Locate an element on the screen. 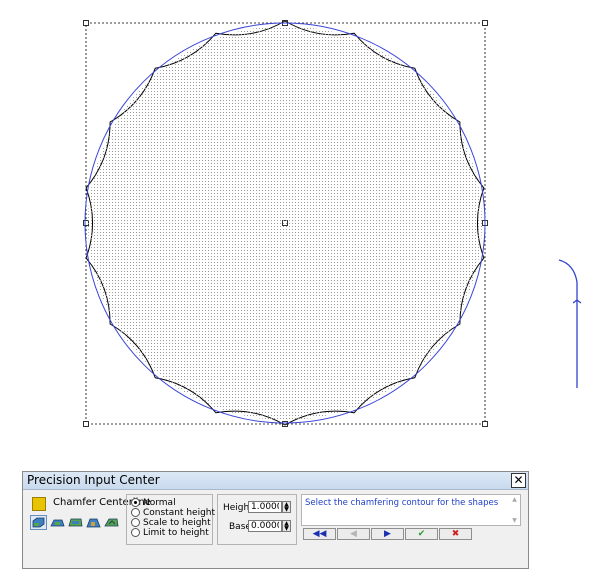  radio-constant-height: Constant height is located at coordinates (173, 513).